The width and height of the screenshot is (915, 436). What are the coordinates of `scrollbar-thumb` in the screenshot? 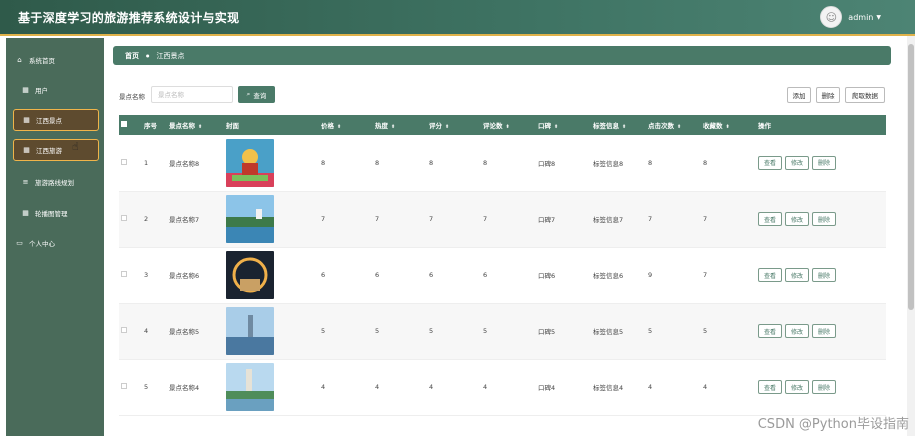 It's located at (911, 177).